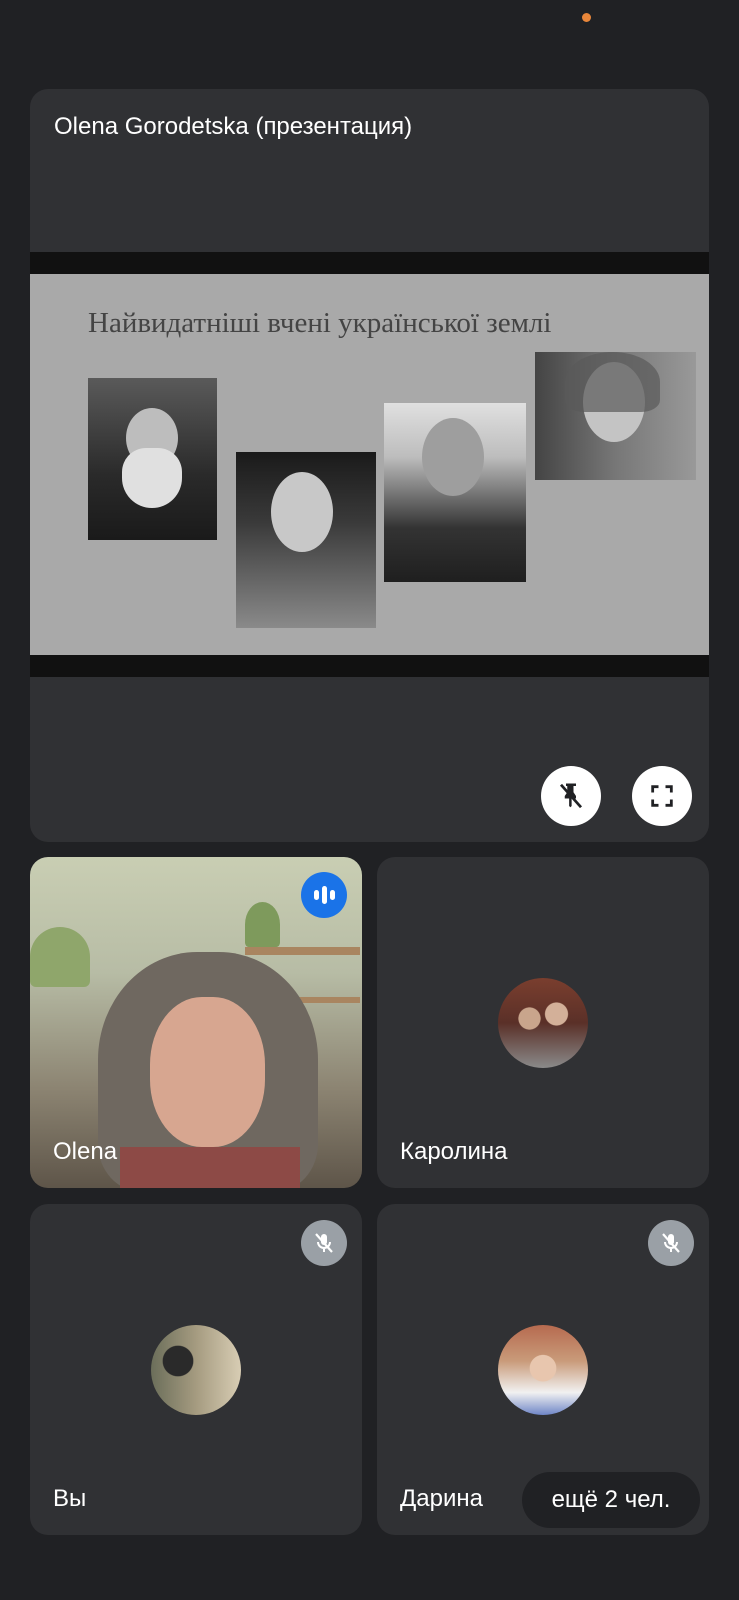  I want to click on participant-tile-olena: Olena, so click(196, 1022).